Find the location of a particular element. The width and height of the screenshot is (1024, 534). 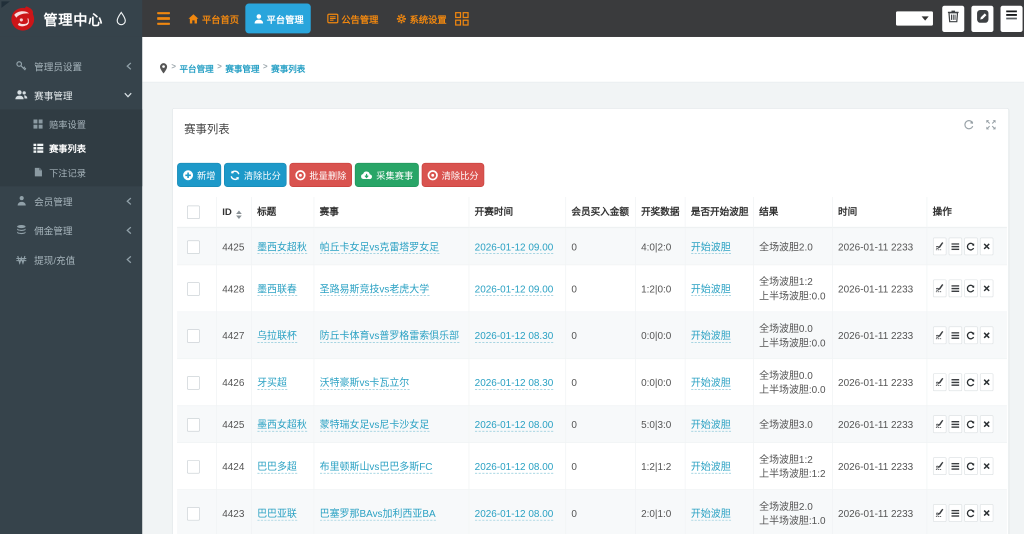

droplet-icon is located at coordinates (121, 18).